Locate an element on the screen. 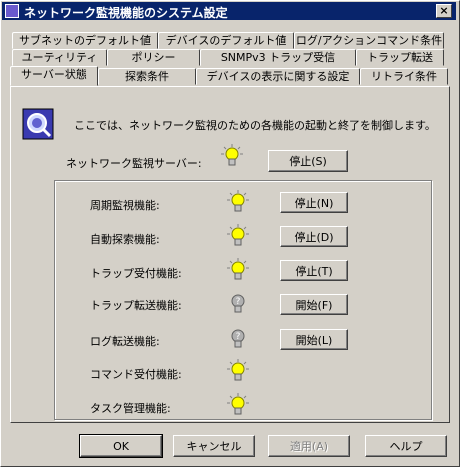 This screenshot has height=467, width=460. cancel-button: キャンセル is located at coordinates (214, 446).